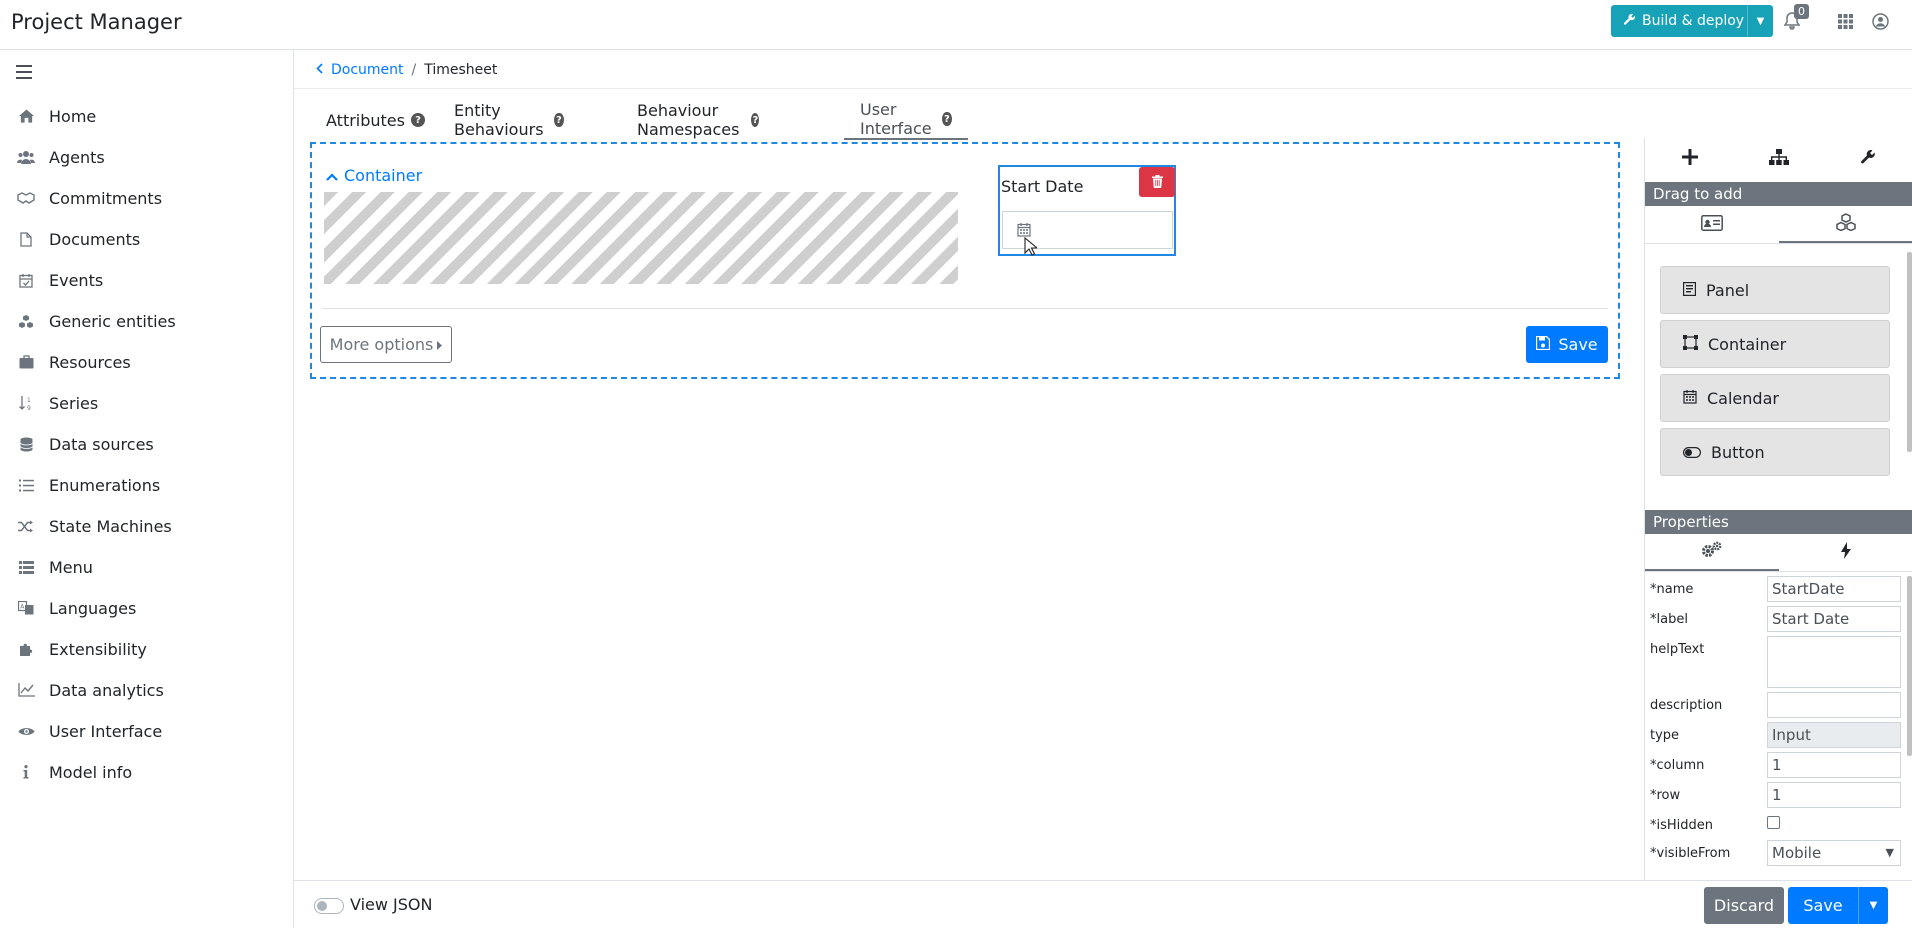 Image resolution: width=1912 pixels, height=928 pixels. I want to click on sort-numeric-icon: 19, so click(26, 403).